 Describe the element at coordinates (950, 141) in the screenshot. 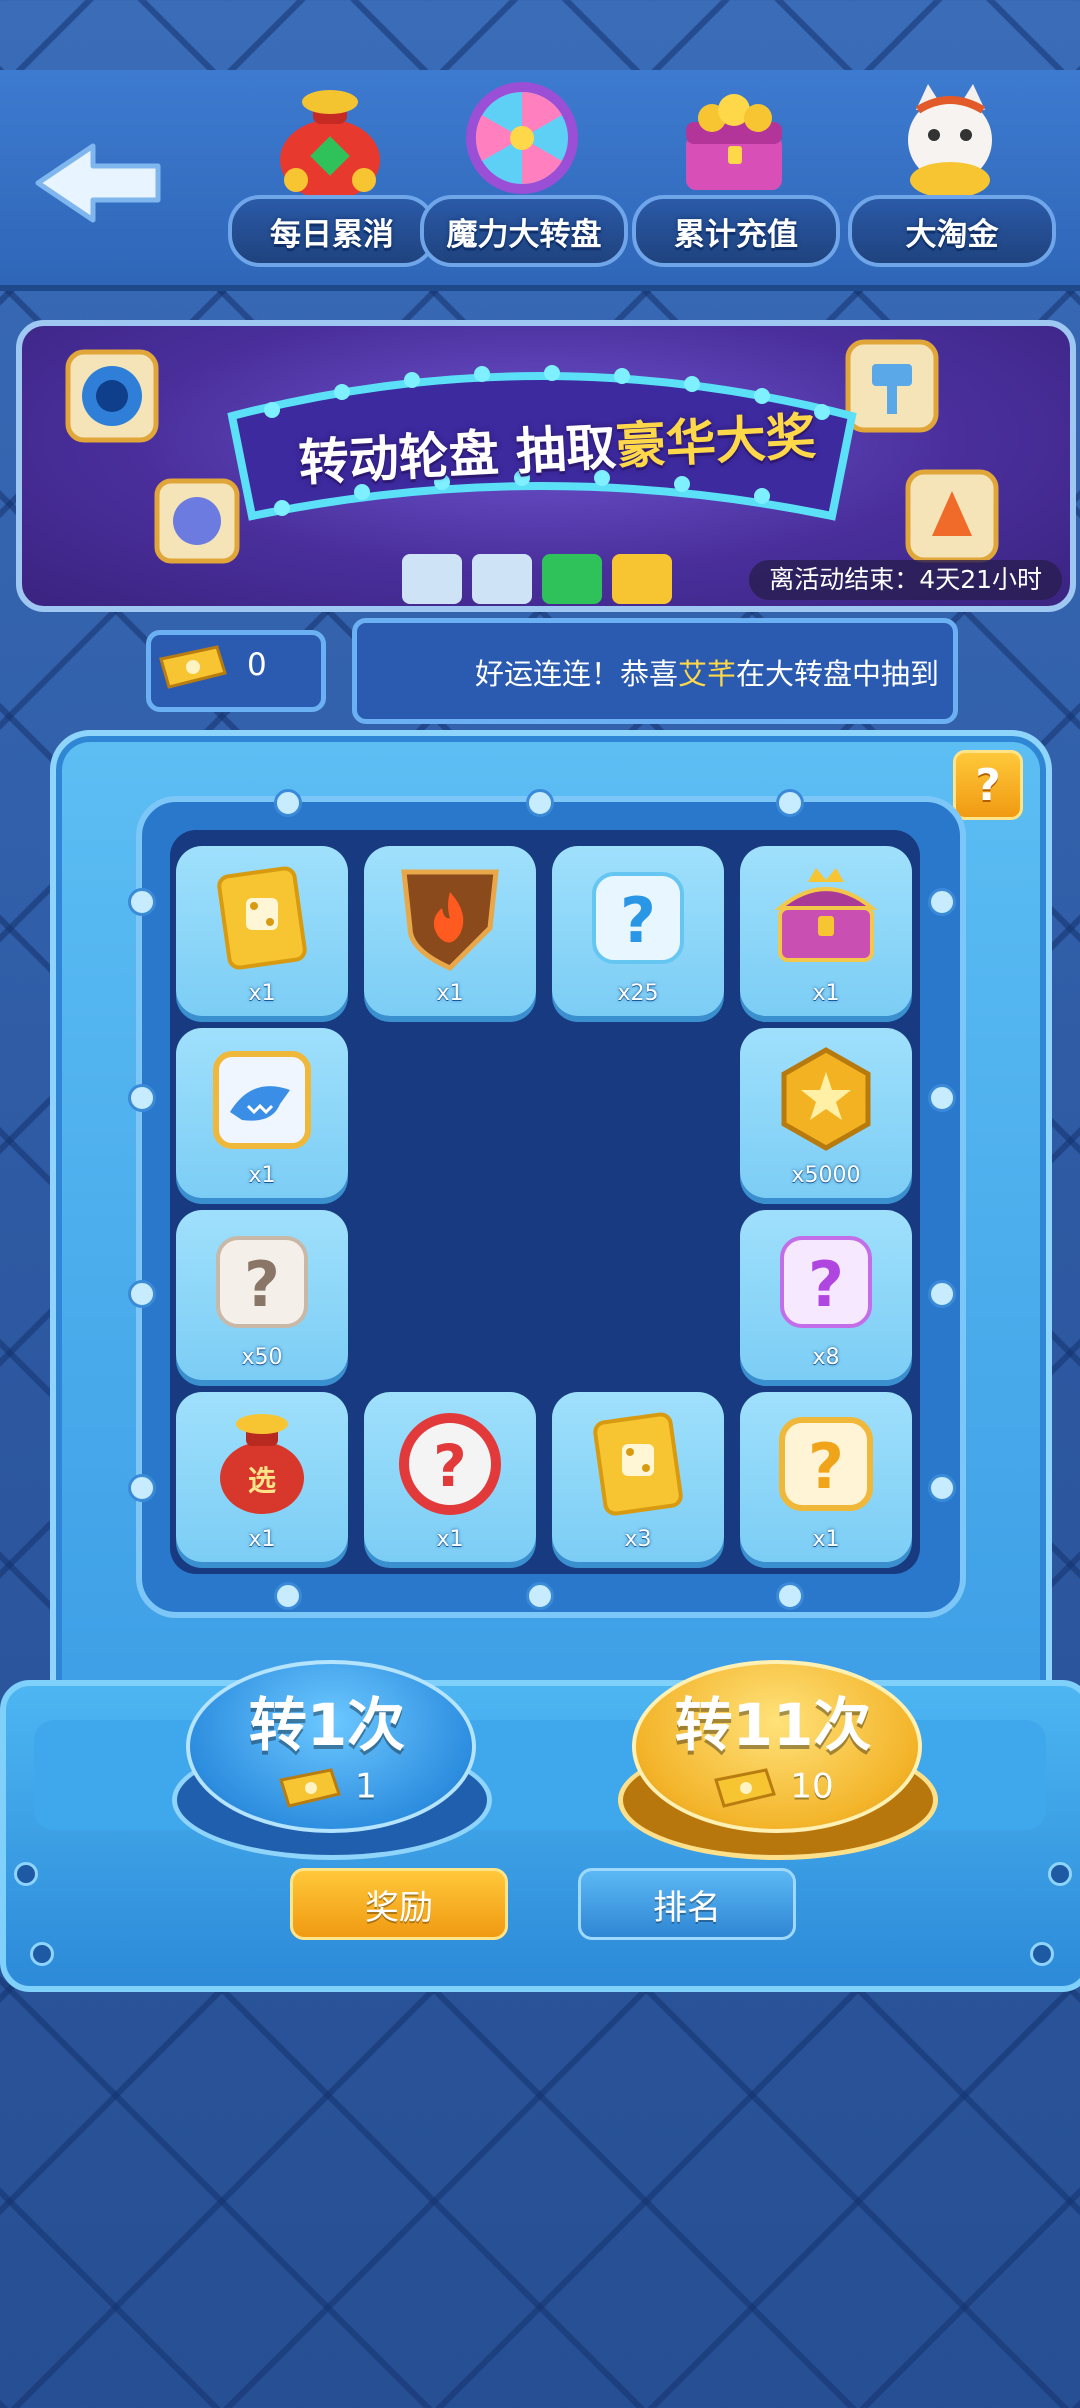

I see `lucky-cat-icon` at that location.